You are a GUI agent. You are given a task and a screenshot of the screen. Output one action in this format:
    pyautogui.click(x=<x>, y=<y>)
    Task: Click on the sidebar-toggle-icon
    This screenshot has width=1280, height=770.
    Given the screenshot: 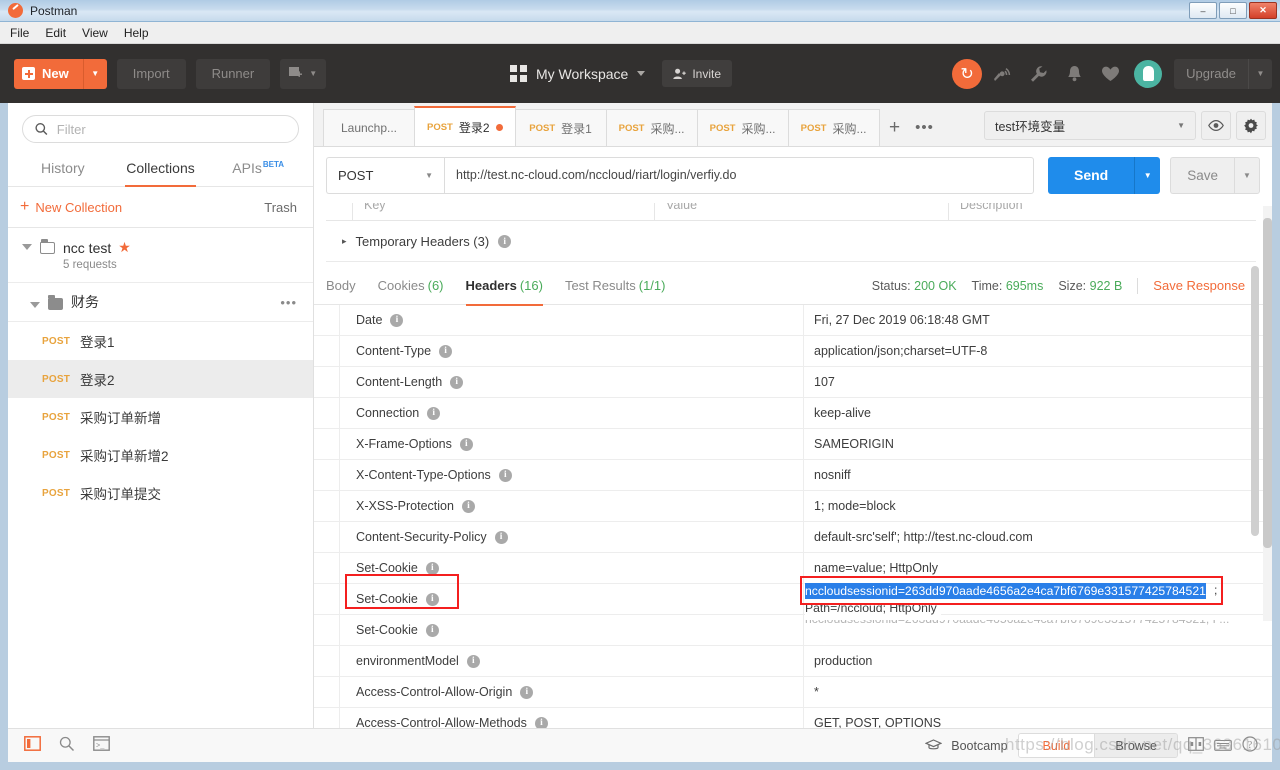 What is the action you would take?
    pyautogui.click(x=32, y=745)
    